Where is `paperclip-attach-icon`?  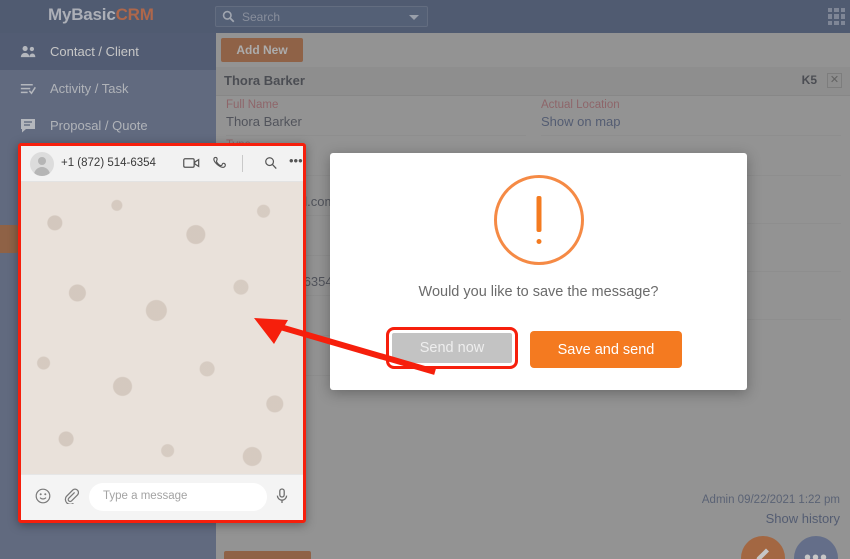
paperclip-attach-icon is located at coordinates (71, 498).